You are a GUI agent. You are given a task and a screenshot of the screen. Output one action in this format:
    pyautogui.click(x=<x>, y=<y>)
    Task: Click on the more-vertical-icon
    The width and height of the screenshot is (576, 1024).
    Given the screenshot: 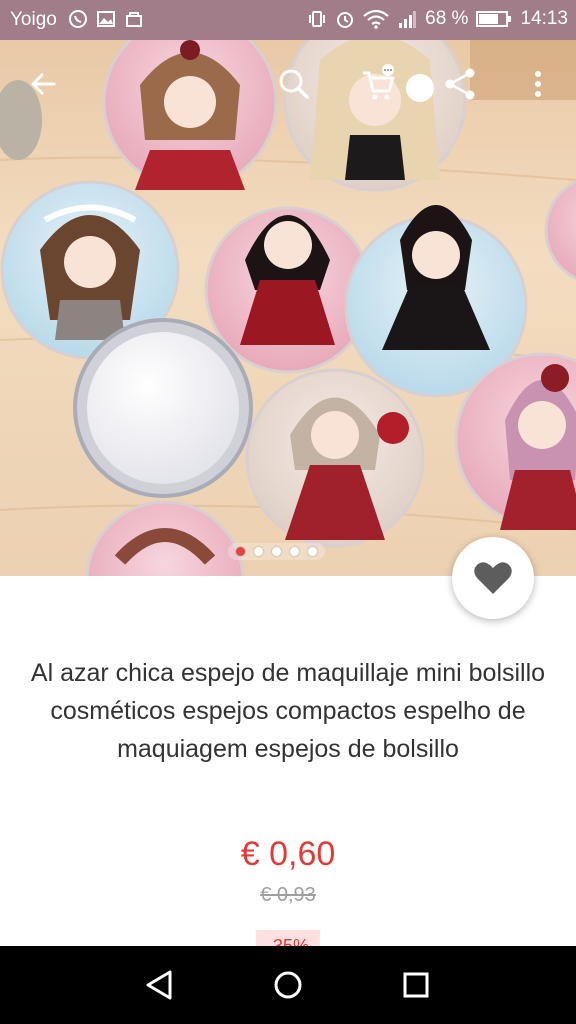 What is the action you would take?
    pyautogui.click(x=538, y=84)
    